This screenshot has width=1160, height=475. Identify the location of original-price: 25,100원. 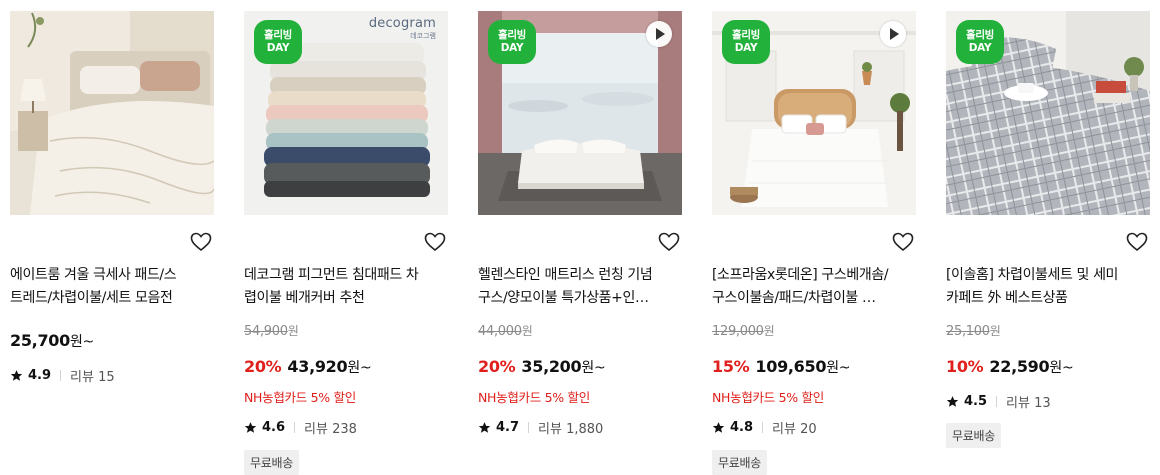
(973, 330).